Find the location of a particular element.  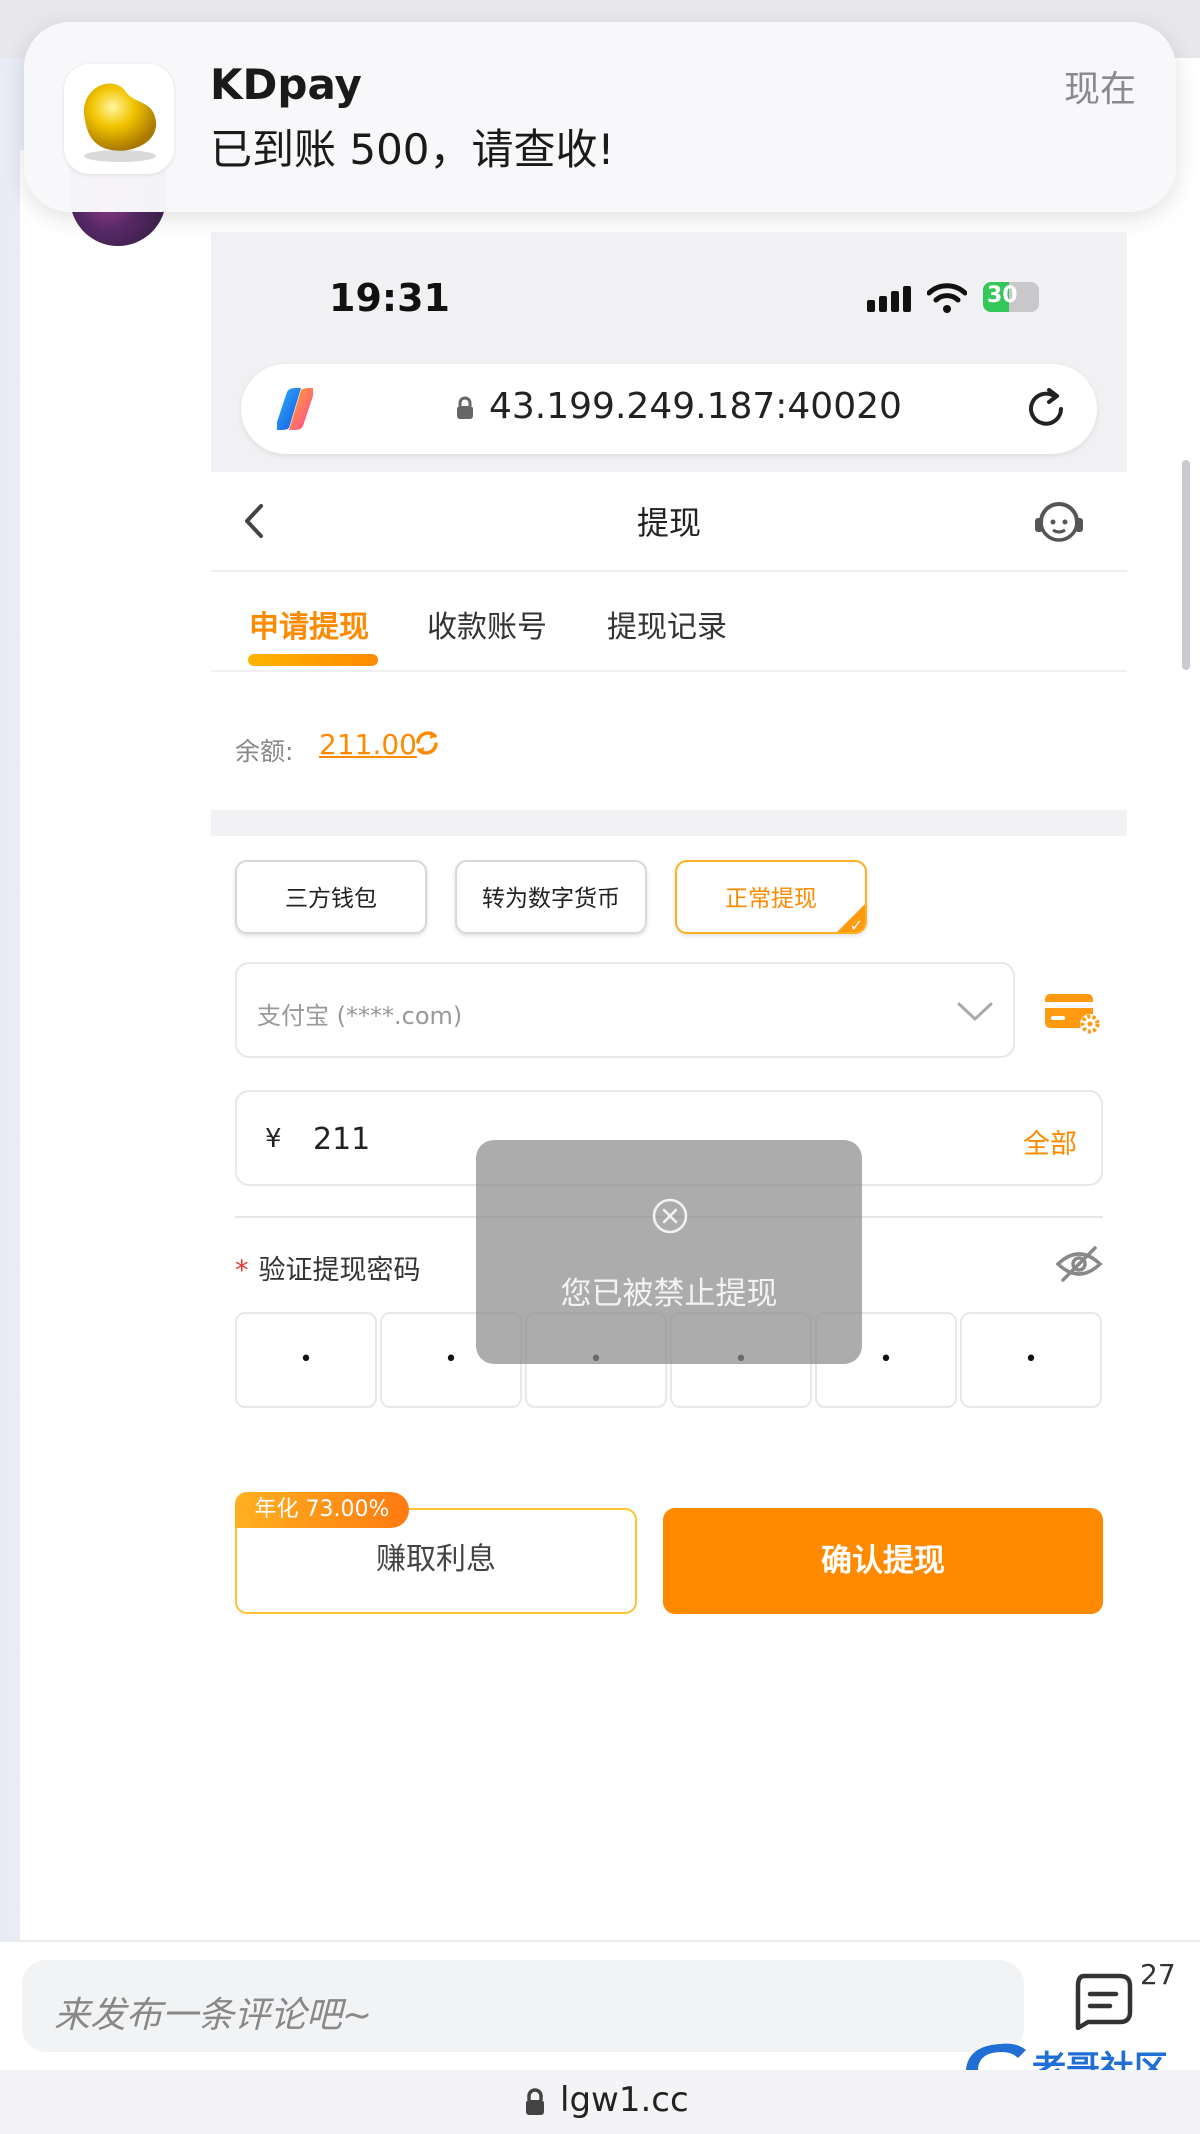

close-circle-icon is located at coordinates (670, 1218).